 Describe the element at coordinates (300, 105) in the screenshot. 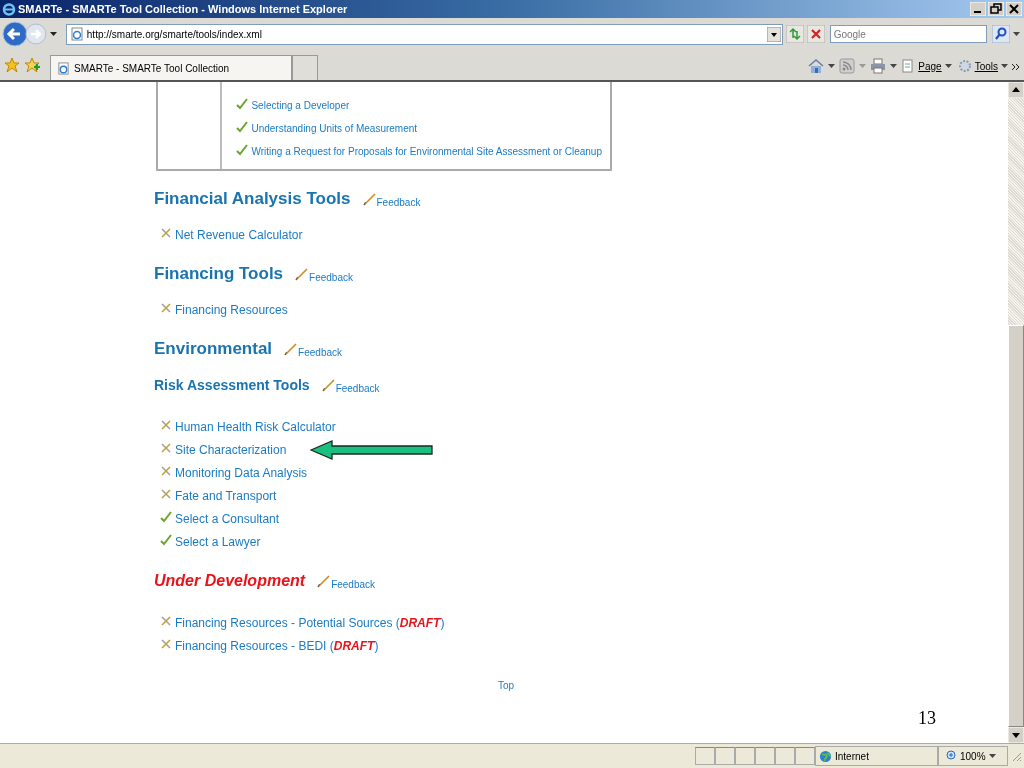

I see `tool-link: Selecting a Developer` at that location.